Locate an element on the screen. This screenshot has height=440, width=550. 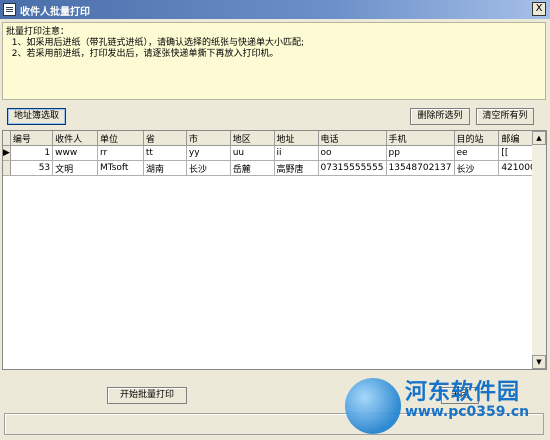
watermark-url: www.pc0359.cn is located at coordinates (467, 412).